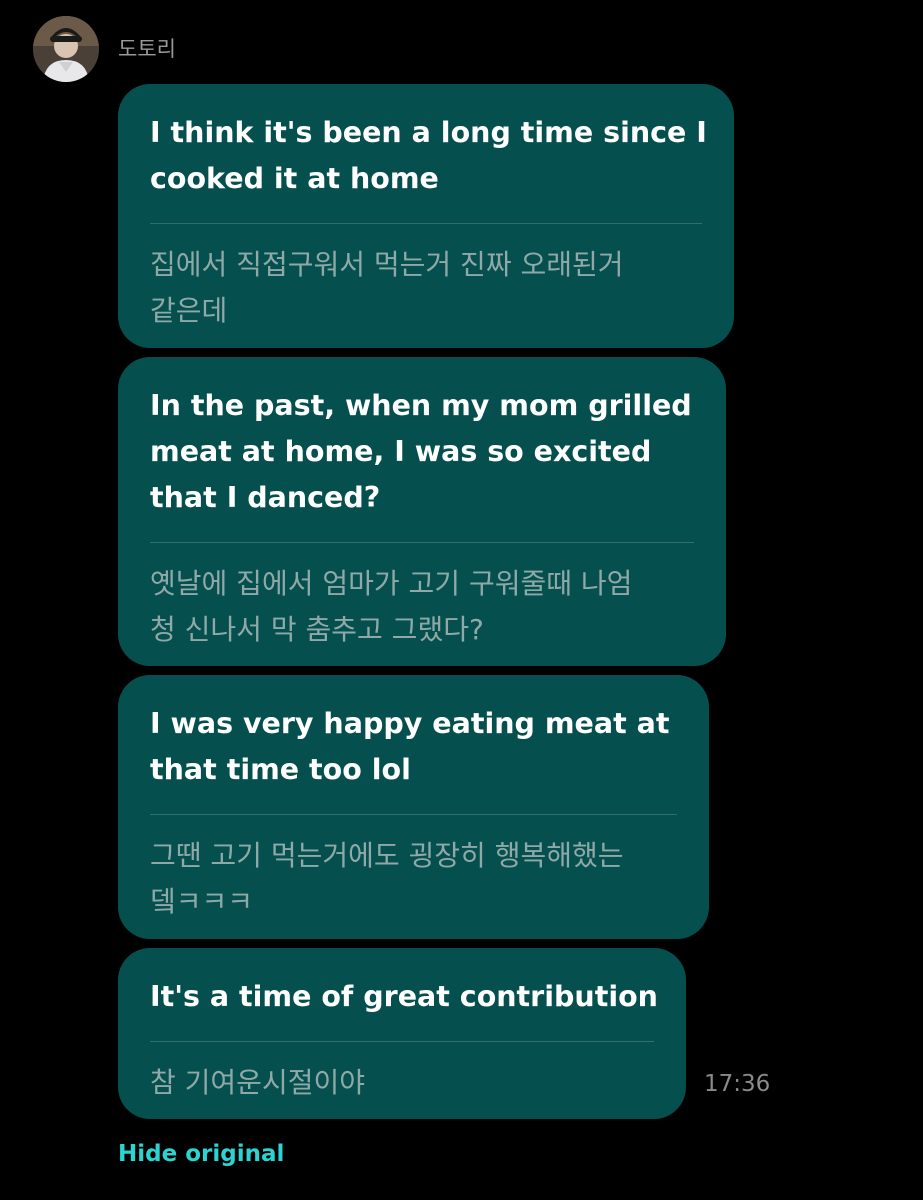 The image size is (923, 1200). I want to click on translated-line: 청 신나서 막 춤추고 그랬다?, so click(317, 629).